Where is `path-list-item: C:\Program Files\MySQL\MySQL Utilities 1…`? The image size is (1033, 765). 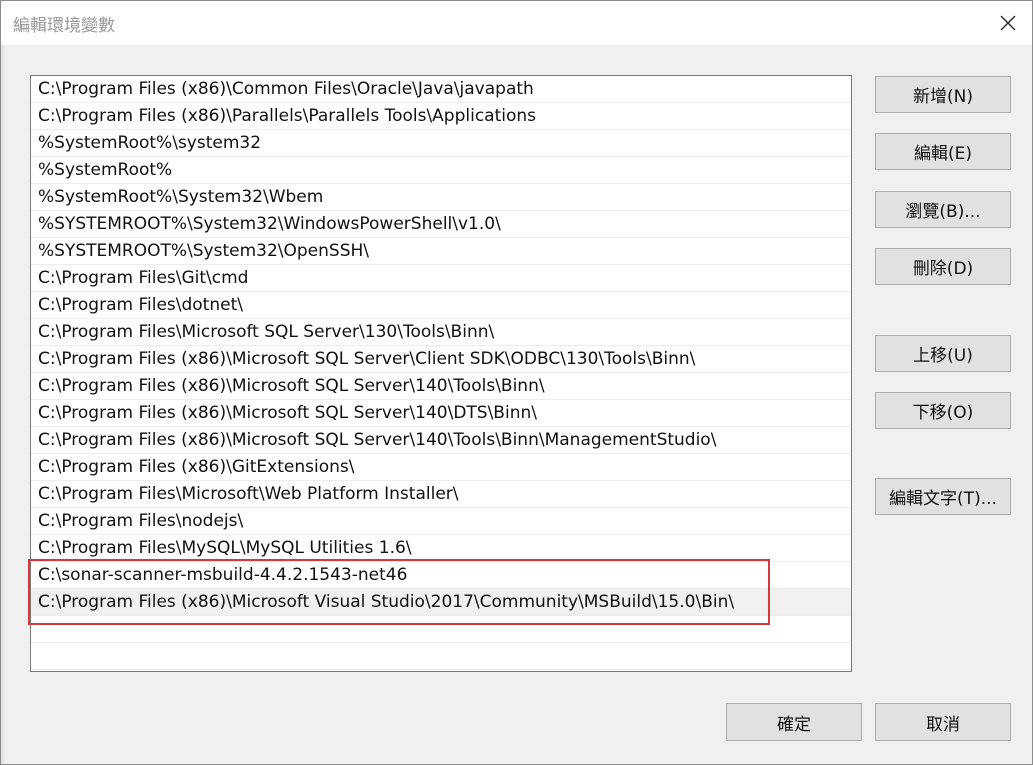 path-list-item: C:\Program Files\MySQL\MySQL Utilities 1… is located at coordinates (441, 548).